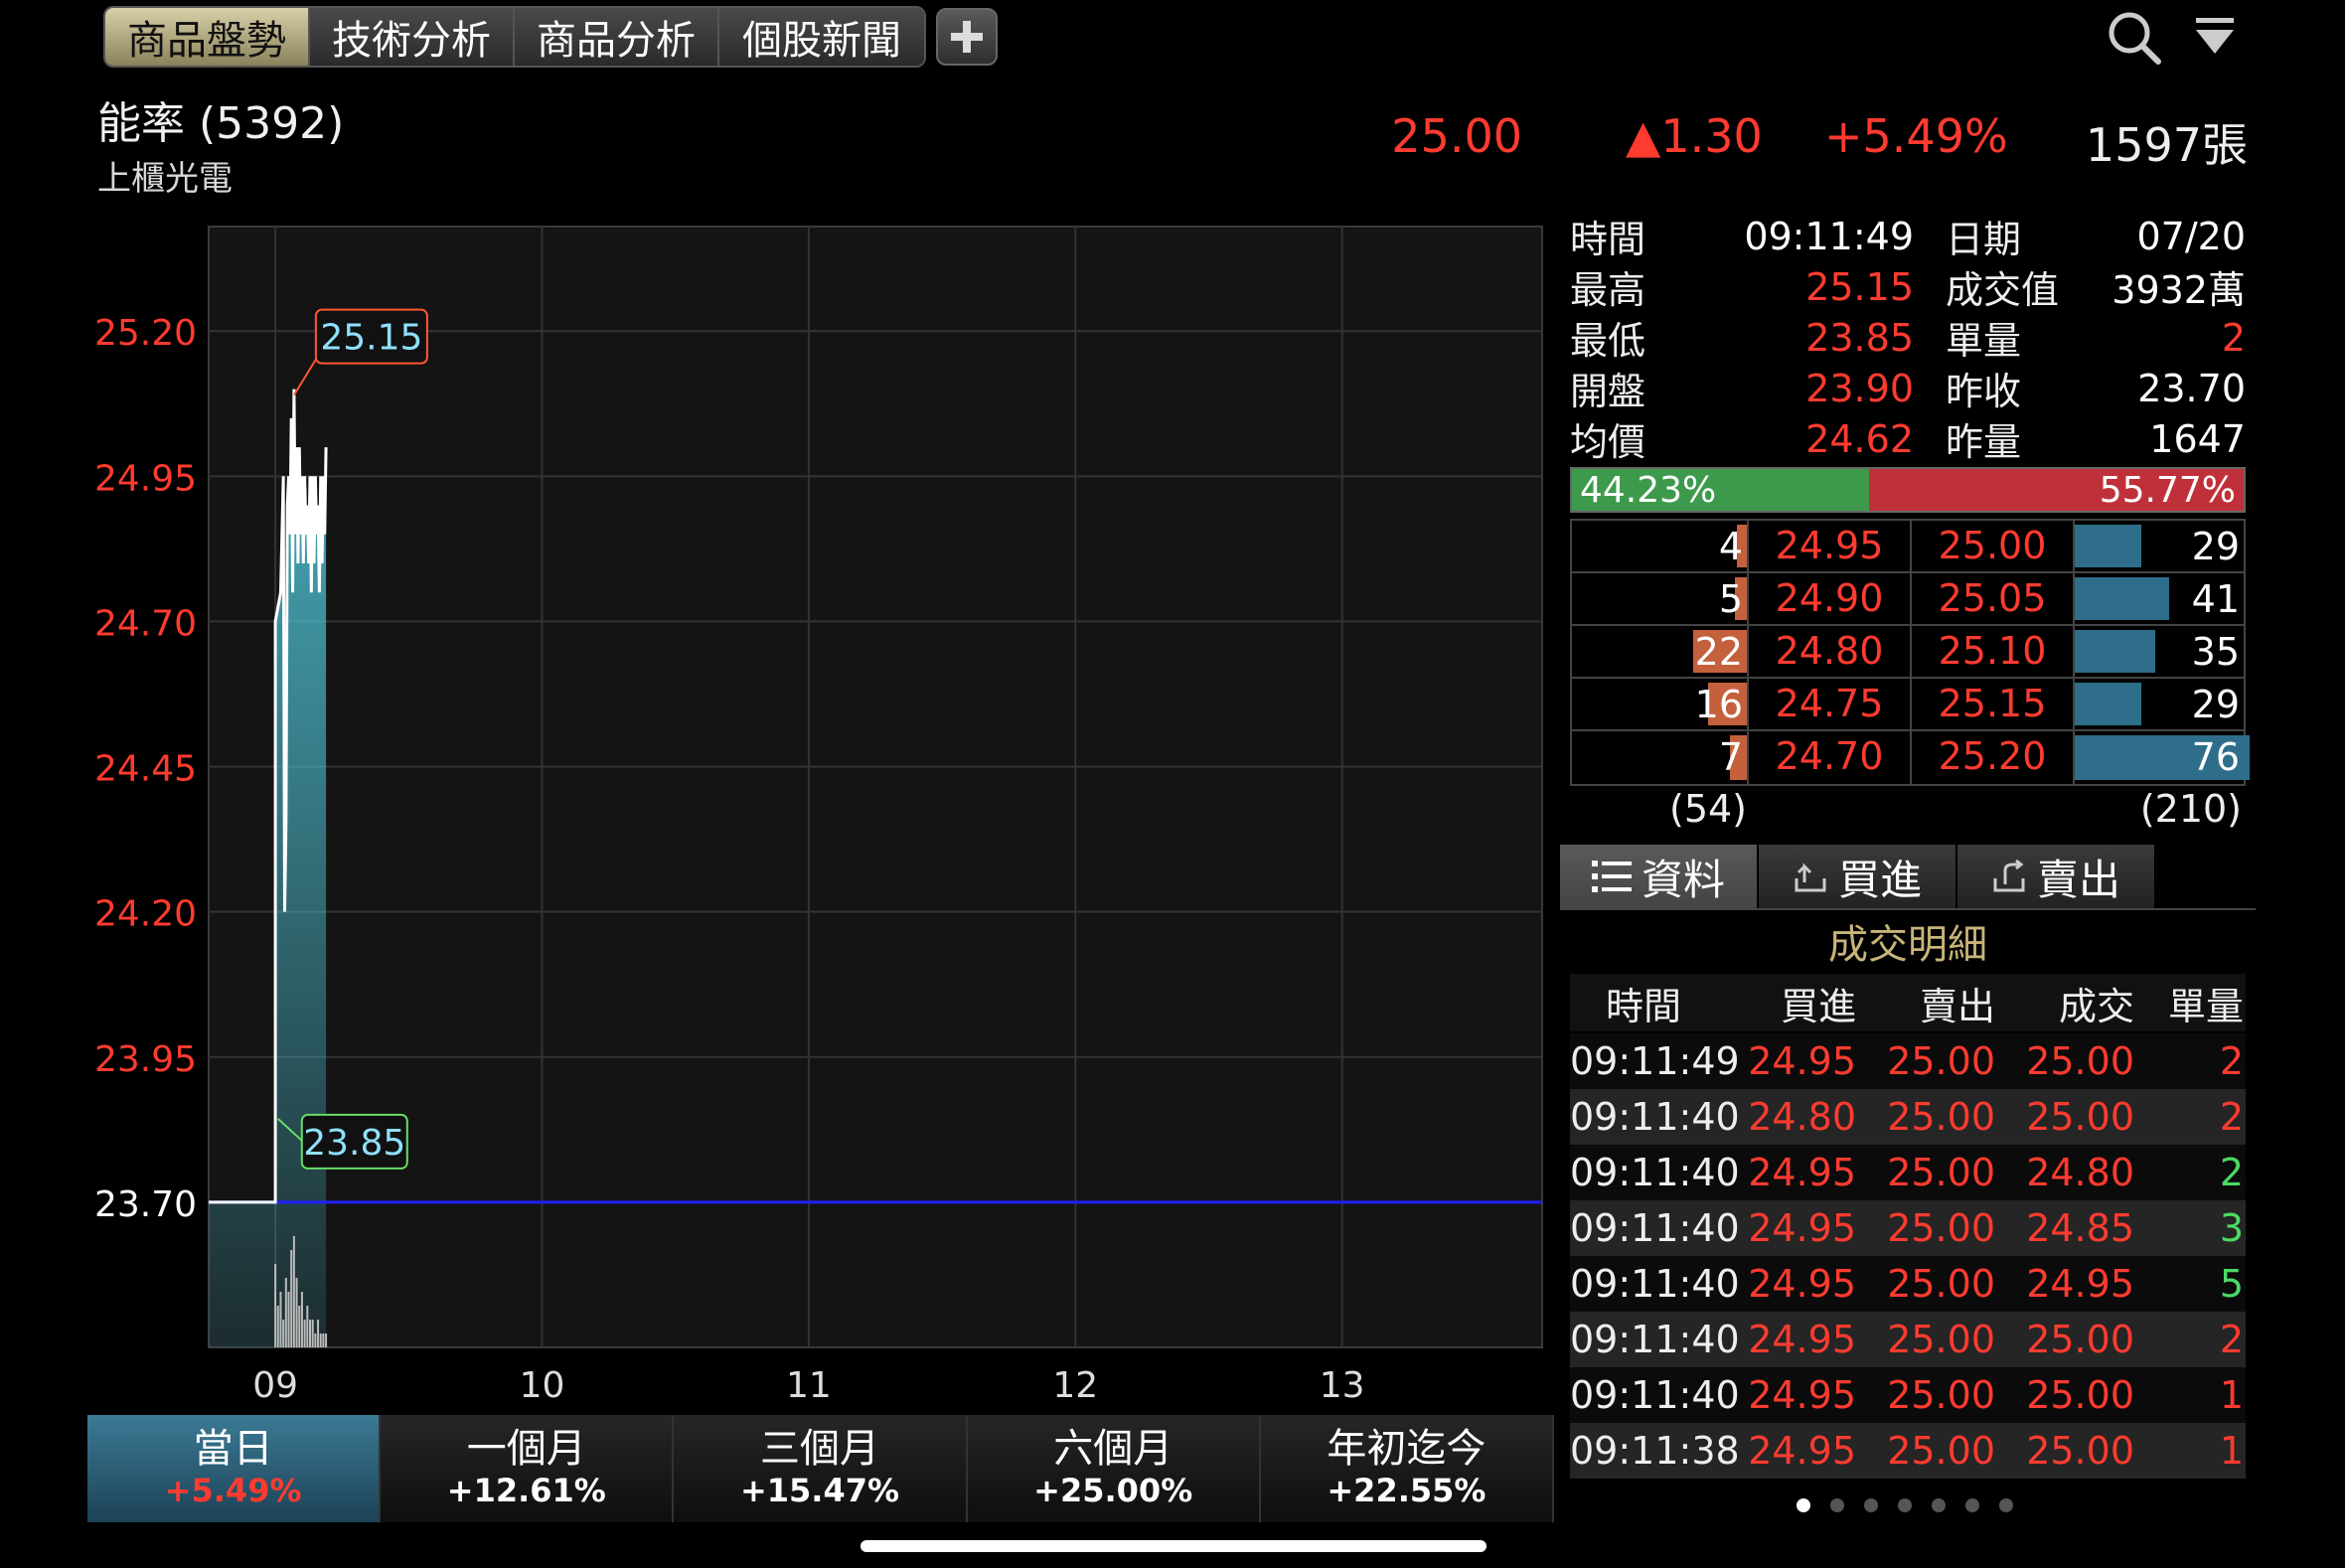 Image resolution: width=2345 pixels, height=1568 pixels. I want to click on y-tick-label: 24.70, so click(146, 624).